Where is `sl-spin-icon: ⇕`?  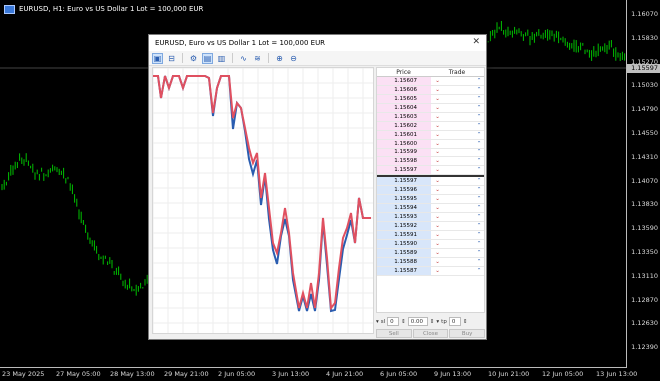 sl-spin-icon: ⇕ is located at coordinates (403, 322).